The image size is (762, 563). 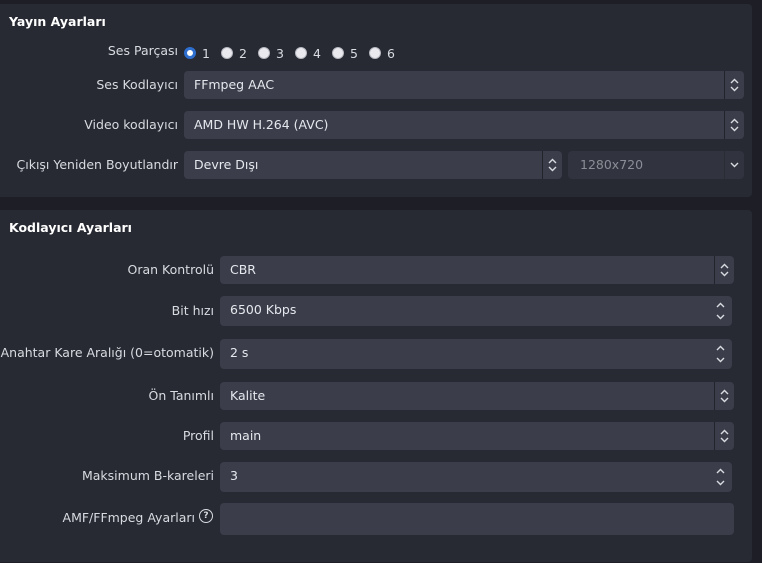 I want to click on chevron-down-icon, so click(x=734, y=165).